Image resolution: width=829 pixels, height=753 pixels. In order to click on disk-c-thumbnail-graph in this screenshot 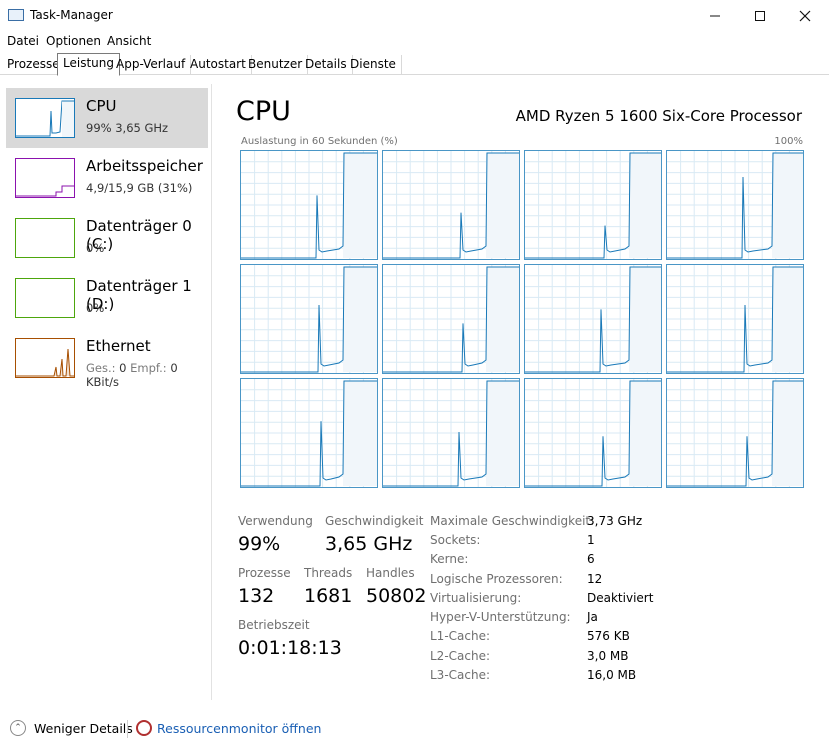, I will do `click(45, 238)`.